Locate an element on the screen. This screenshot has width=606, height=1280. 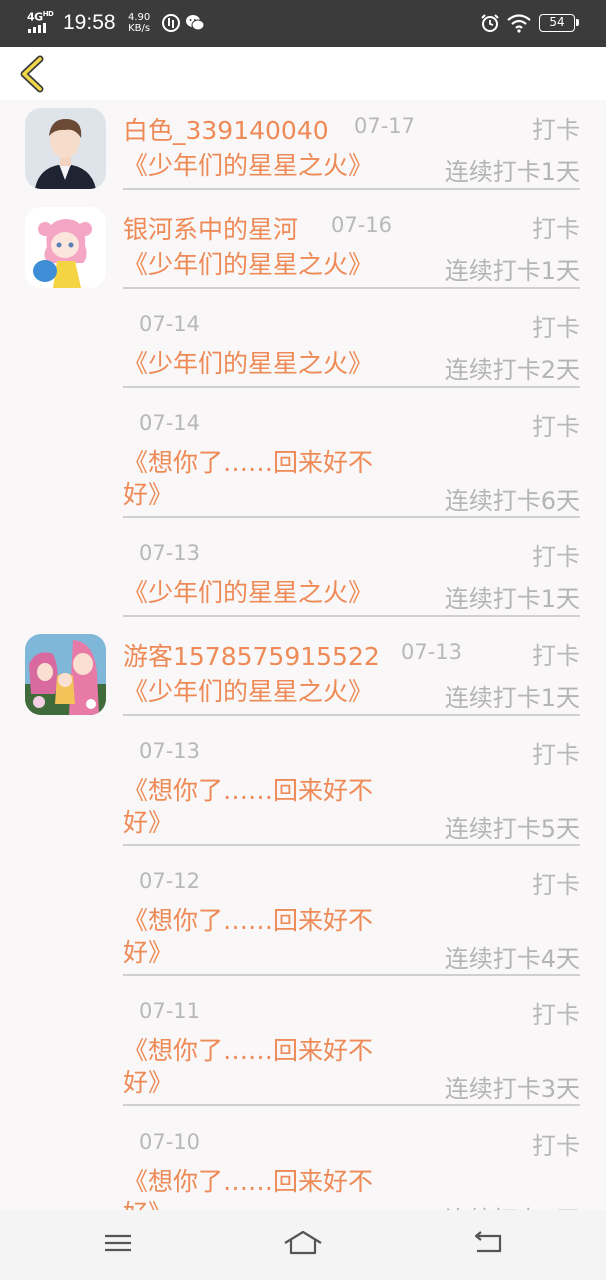
list-item: 白色_339140040 07-17 打卡 《少年们的星星之火》 连续打卡1天 is located at coordinates (303, 153).